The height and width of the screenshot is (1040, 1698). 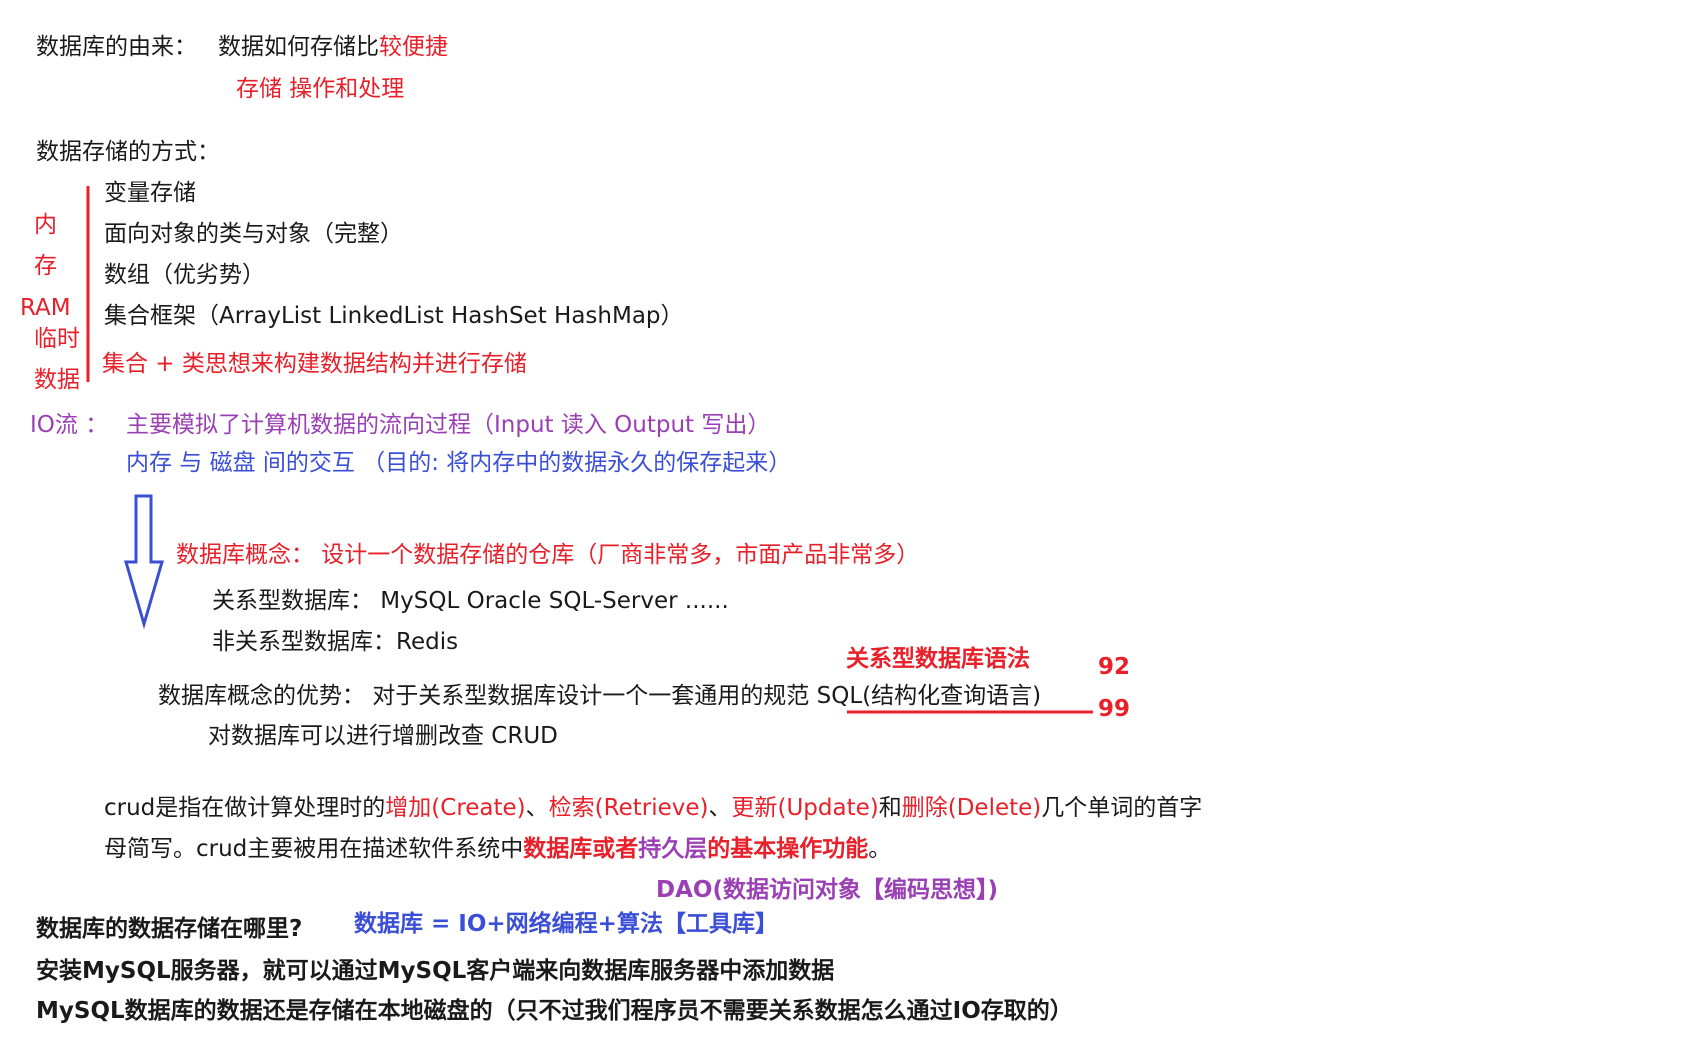 I want to click on origin-sub: 存储 操作和处理, so click(x=320, y=89).